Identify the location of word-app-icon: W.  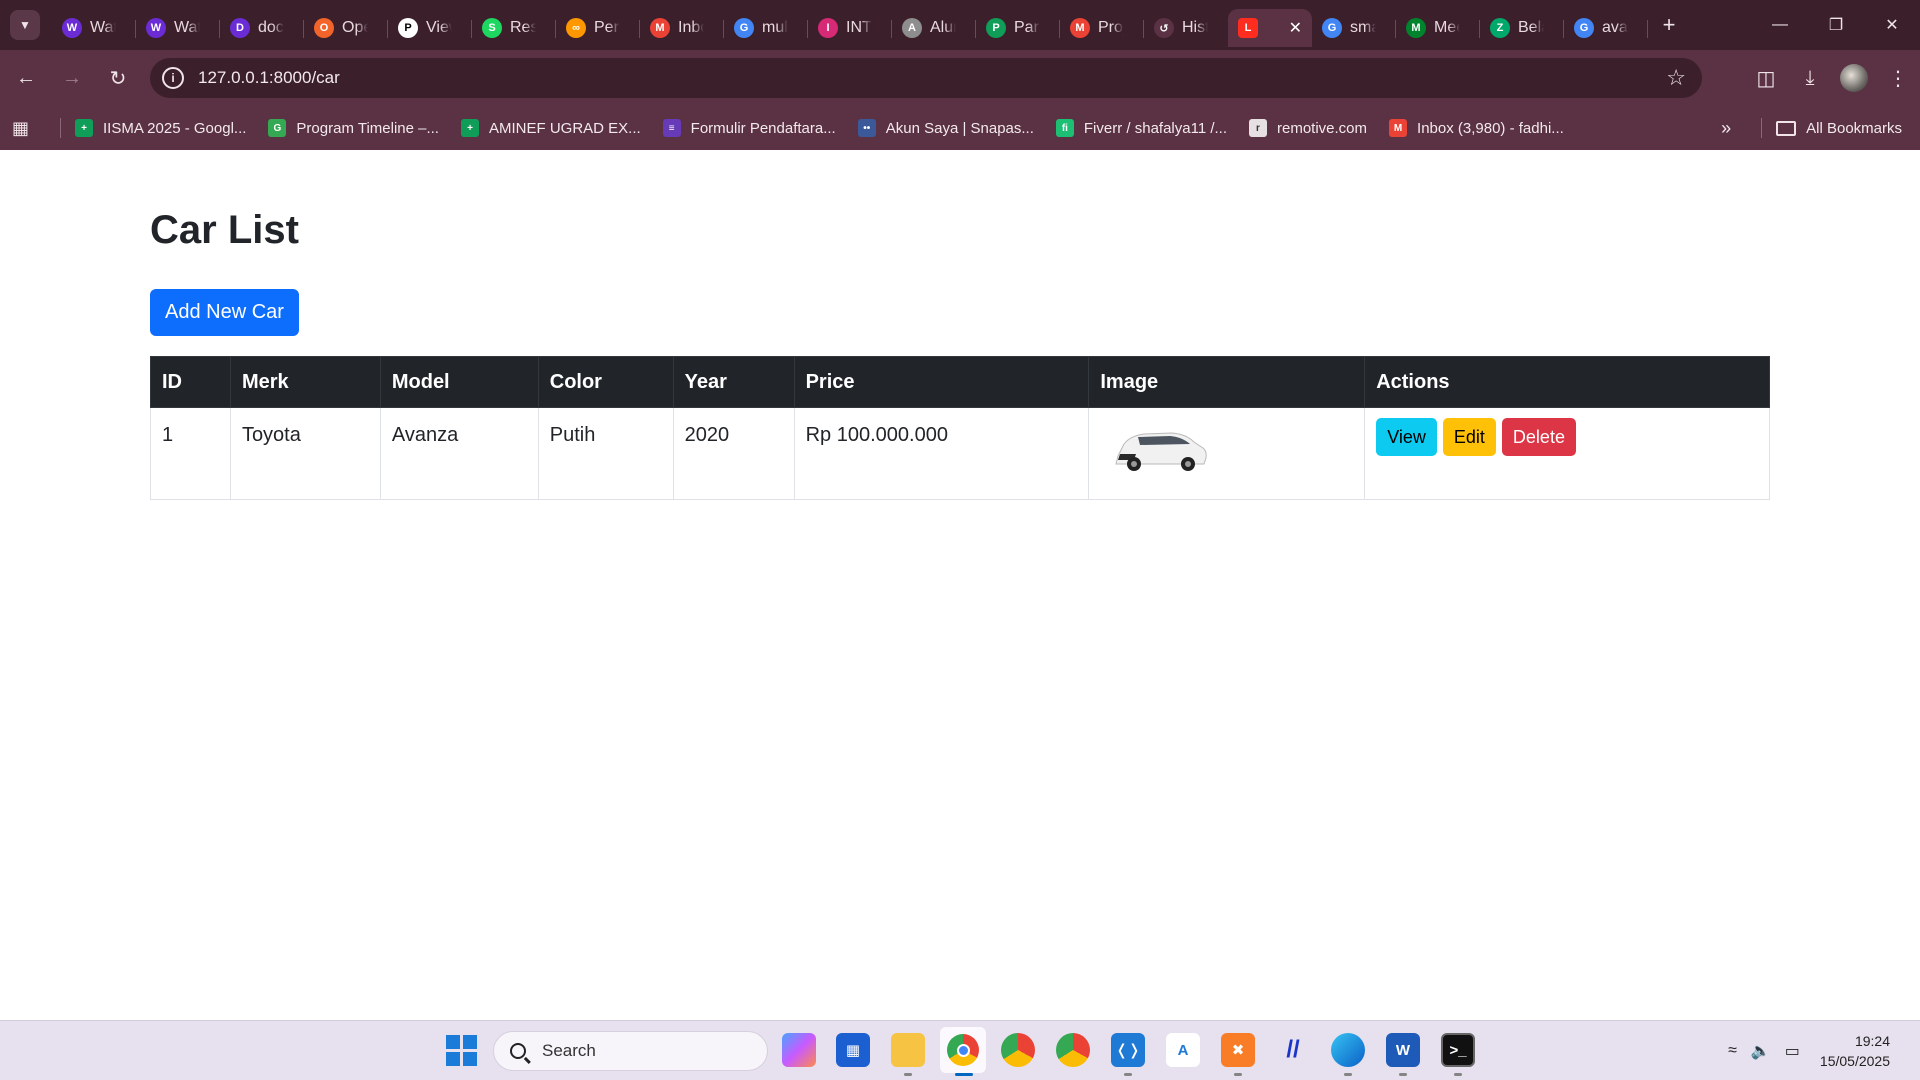
(1403, 1050).